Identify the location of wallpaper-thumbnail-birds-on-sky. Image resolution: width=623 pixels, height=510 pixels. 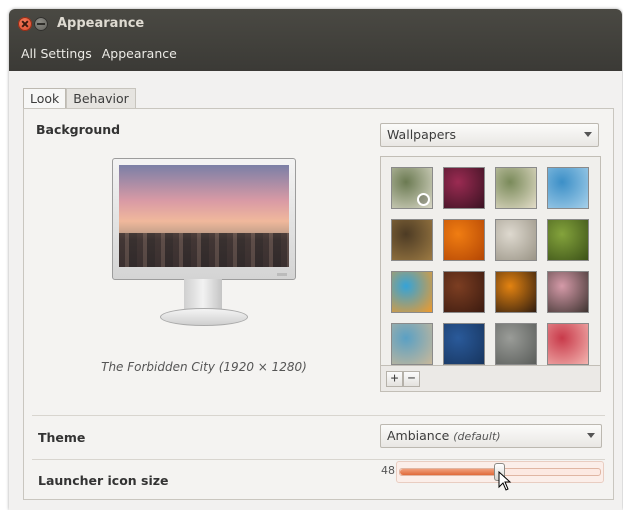
(568, 188).